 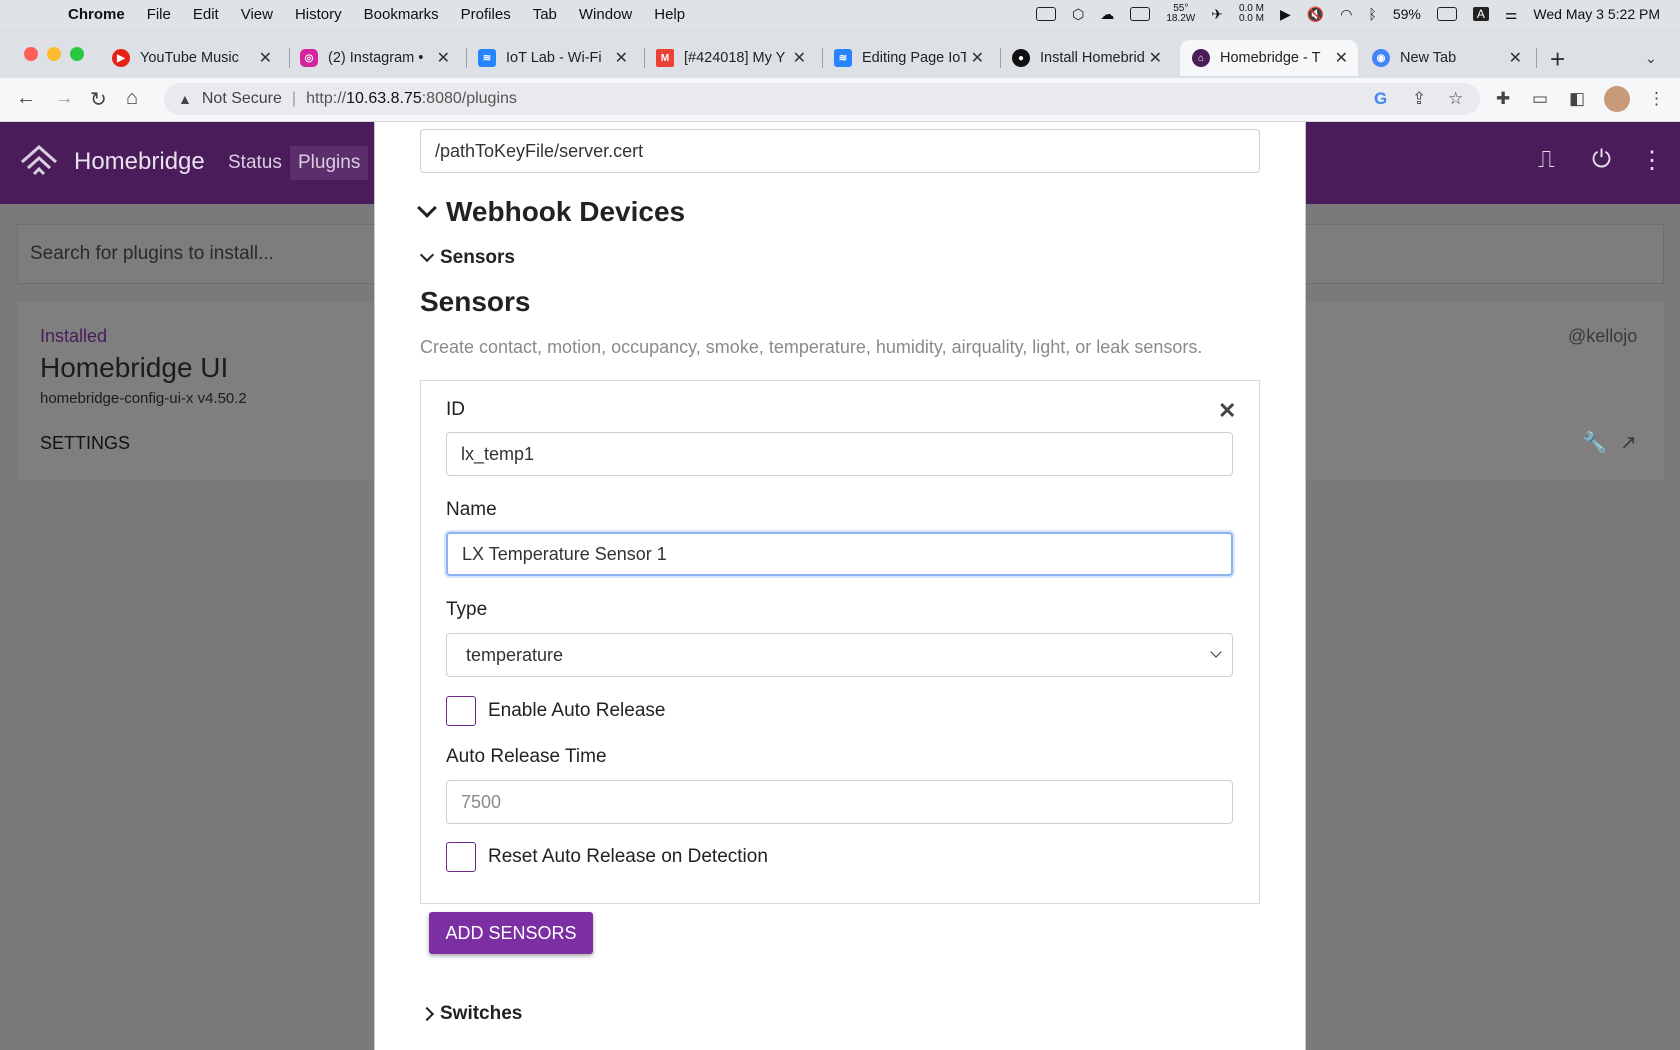 What do you see at coordinates (558, 58) in the screenshot?
I see `tab-iot-lab: ≋ IoT Lab - Wi-Fi ✕` at bounding box center [558, 58].